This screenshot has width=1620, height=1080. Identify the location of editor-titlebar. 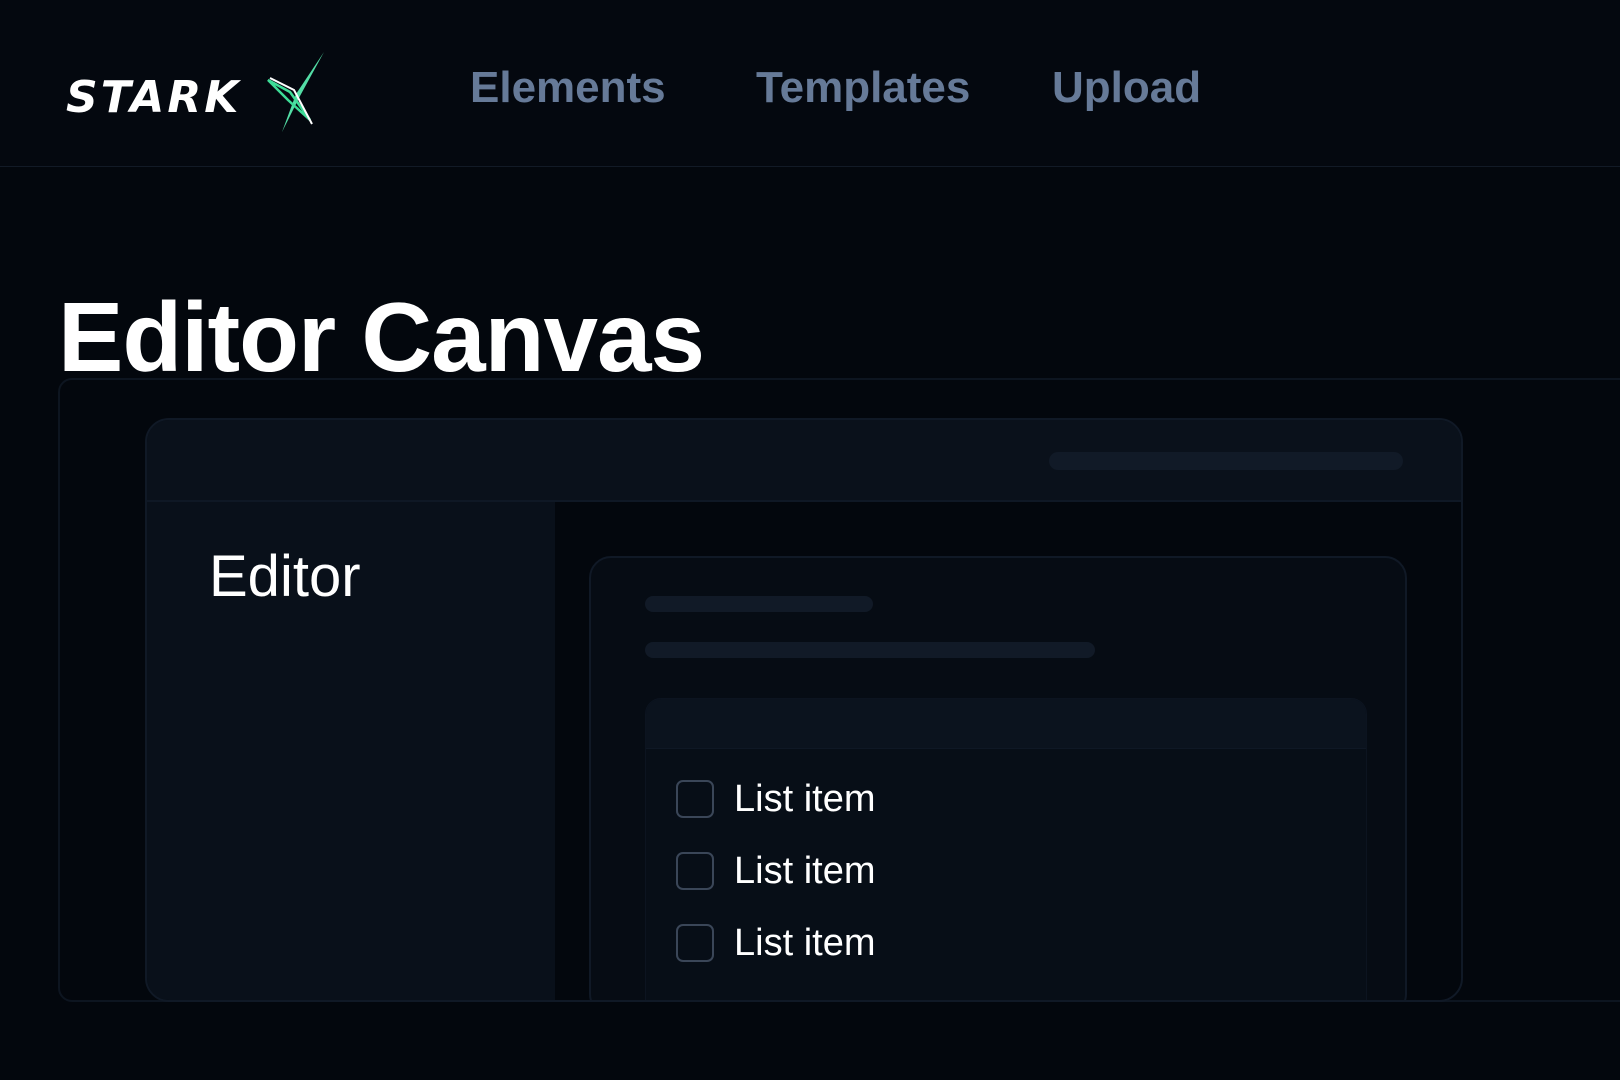
(804, 461).